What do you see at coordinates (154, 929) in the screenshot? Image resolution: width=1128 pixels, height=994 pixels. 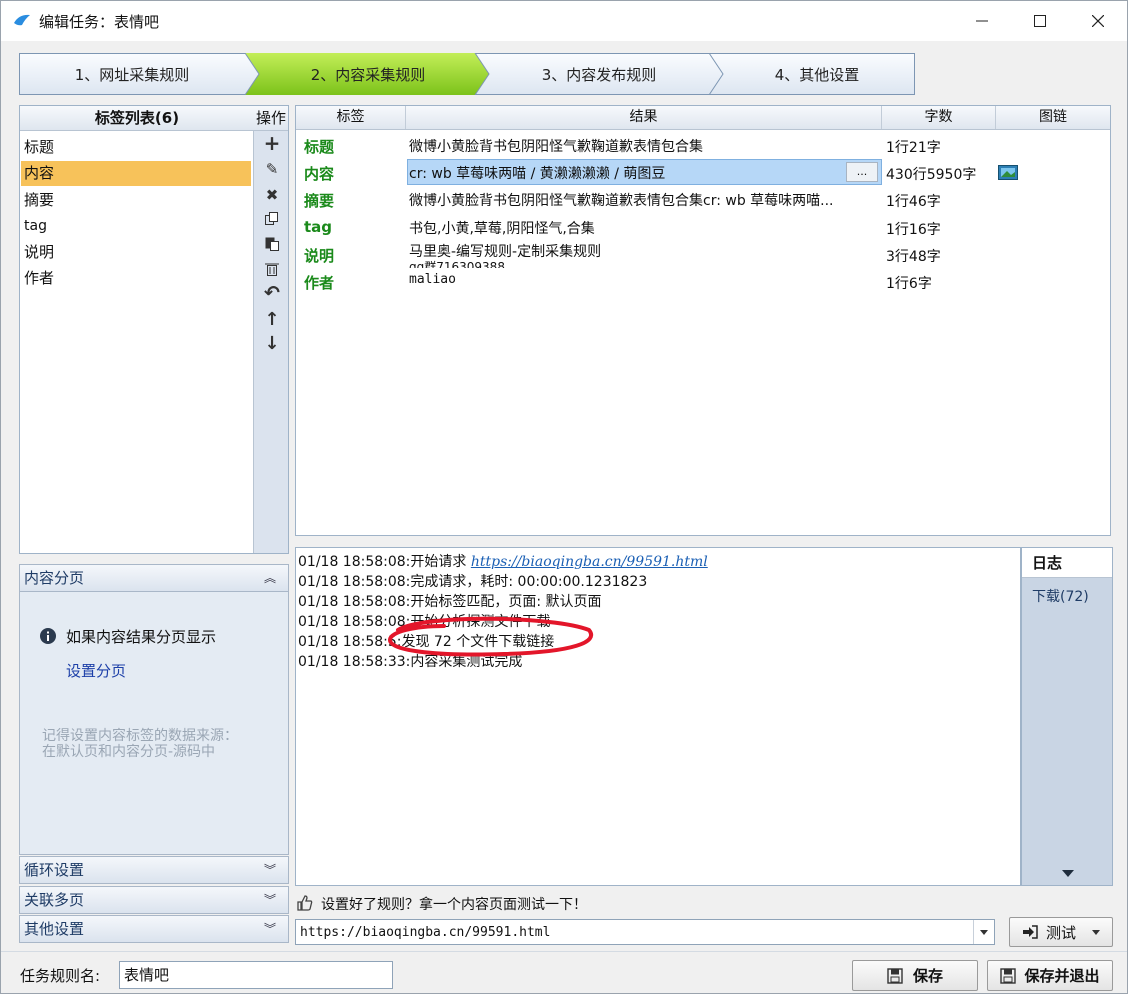 I see `other-settings-header: 其他设置 ︾` at bounding box center [154, 929].